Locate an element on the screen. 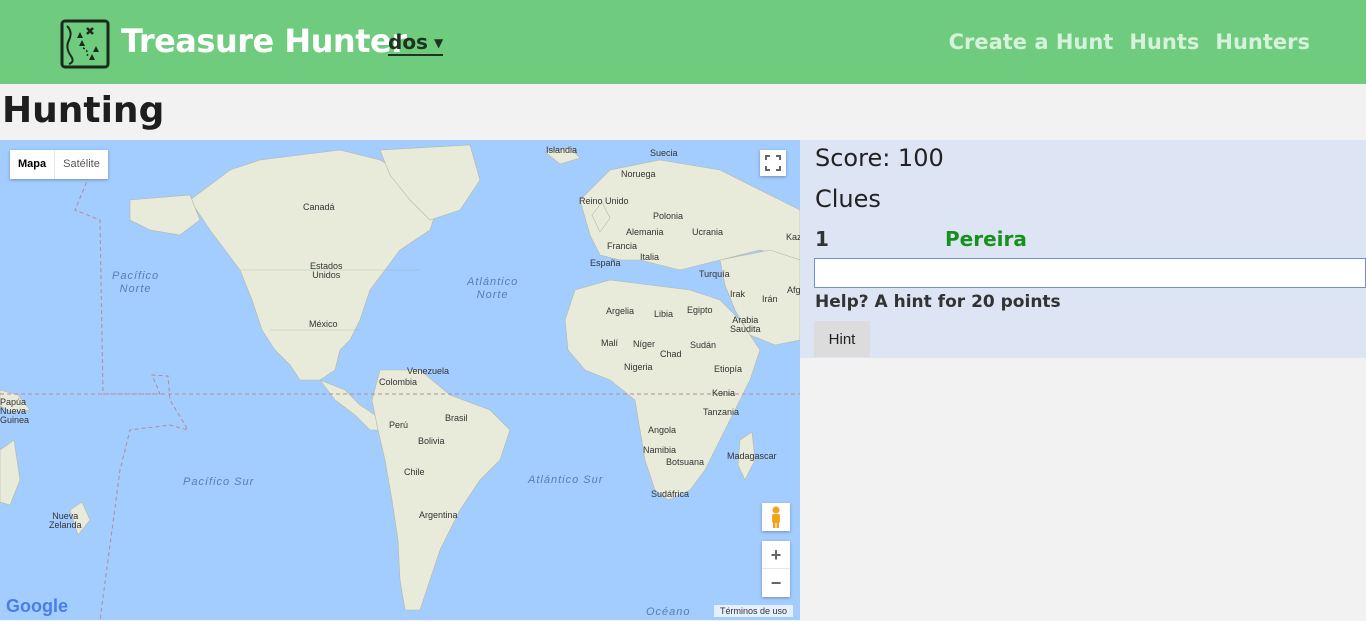 This screenshot has height=621, width=1366. map-label: Malí is located at coordinates (610, 343).